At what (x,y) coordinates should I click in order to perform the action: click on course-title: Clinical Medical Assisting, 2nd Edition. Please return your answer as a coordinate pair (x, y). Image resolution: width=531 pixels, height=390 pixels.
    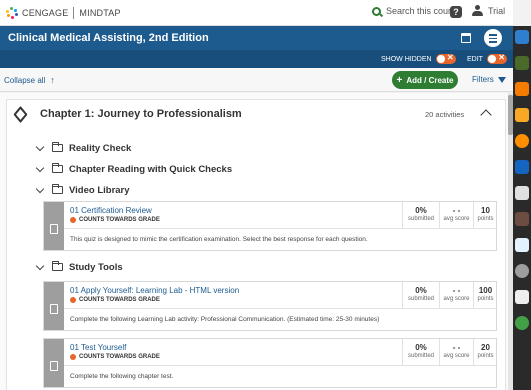
    Looking at the image, I should click on (108, 38).